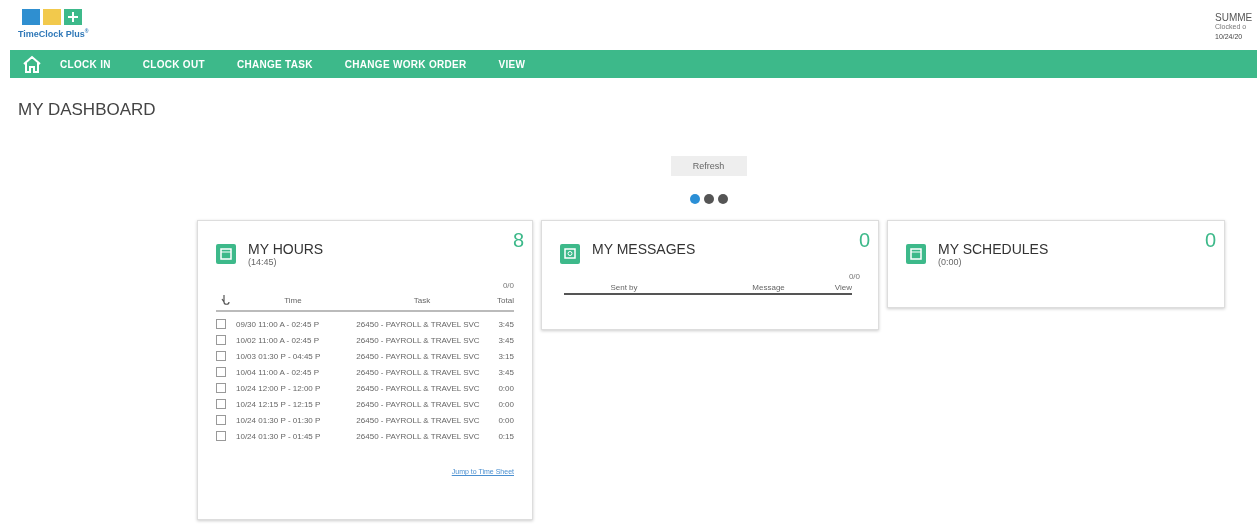  What do you see at coordinates (570, 254) in the screenshot?
I see `message-icon` at bounding box center [570, 254].